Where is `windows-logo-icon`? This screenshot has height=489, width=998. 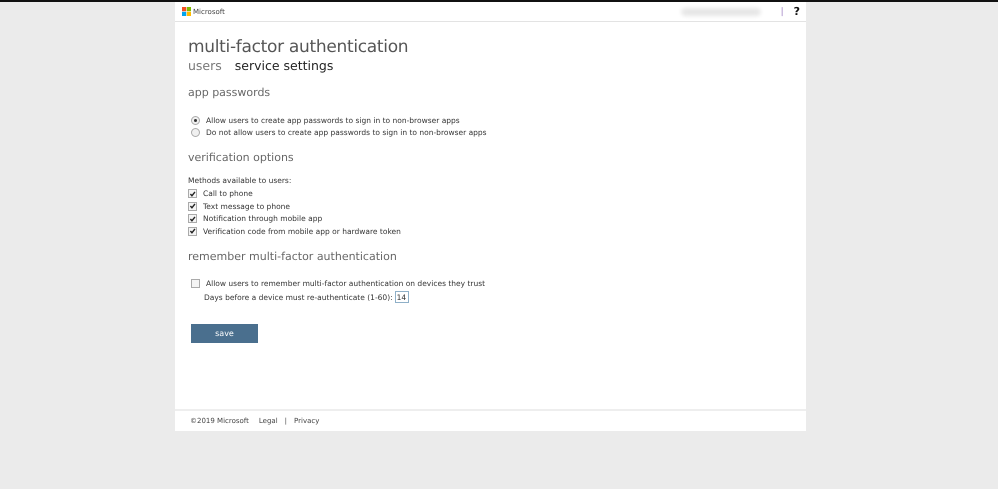
windows-logo-icon is located at coordinates (186, 11).